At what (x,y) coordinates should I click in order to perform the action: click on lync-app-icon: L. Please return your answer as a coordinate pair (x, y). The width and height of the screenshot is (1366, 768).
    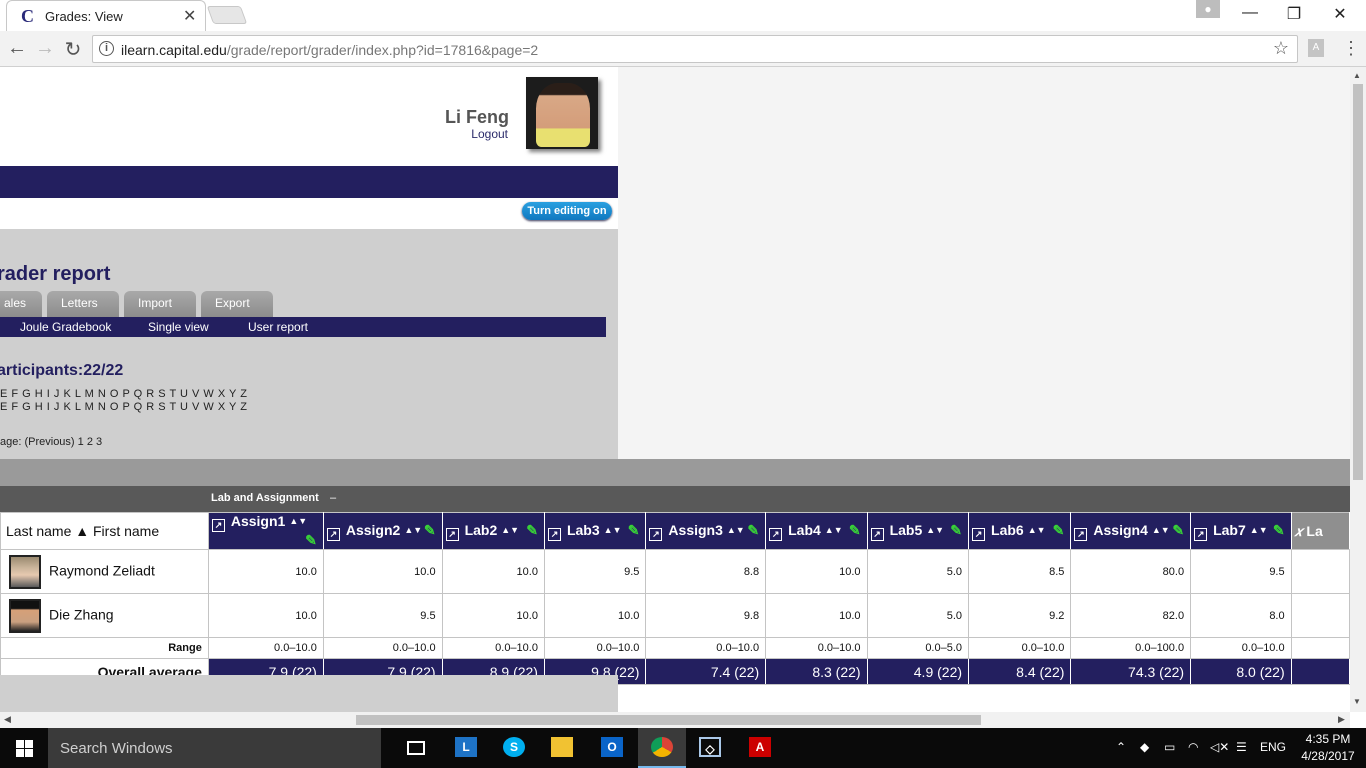
    Looking at the image, I should click on (466, 748).